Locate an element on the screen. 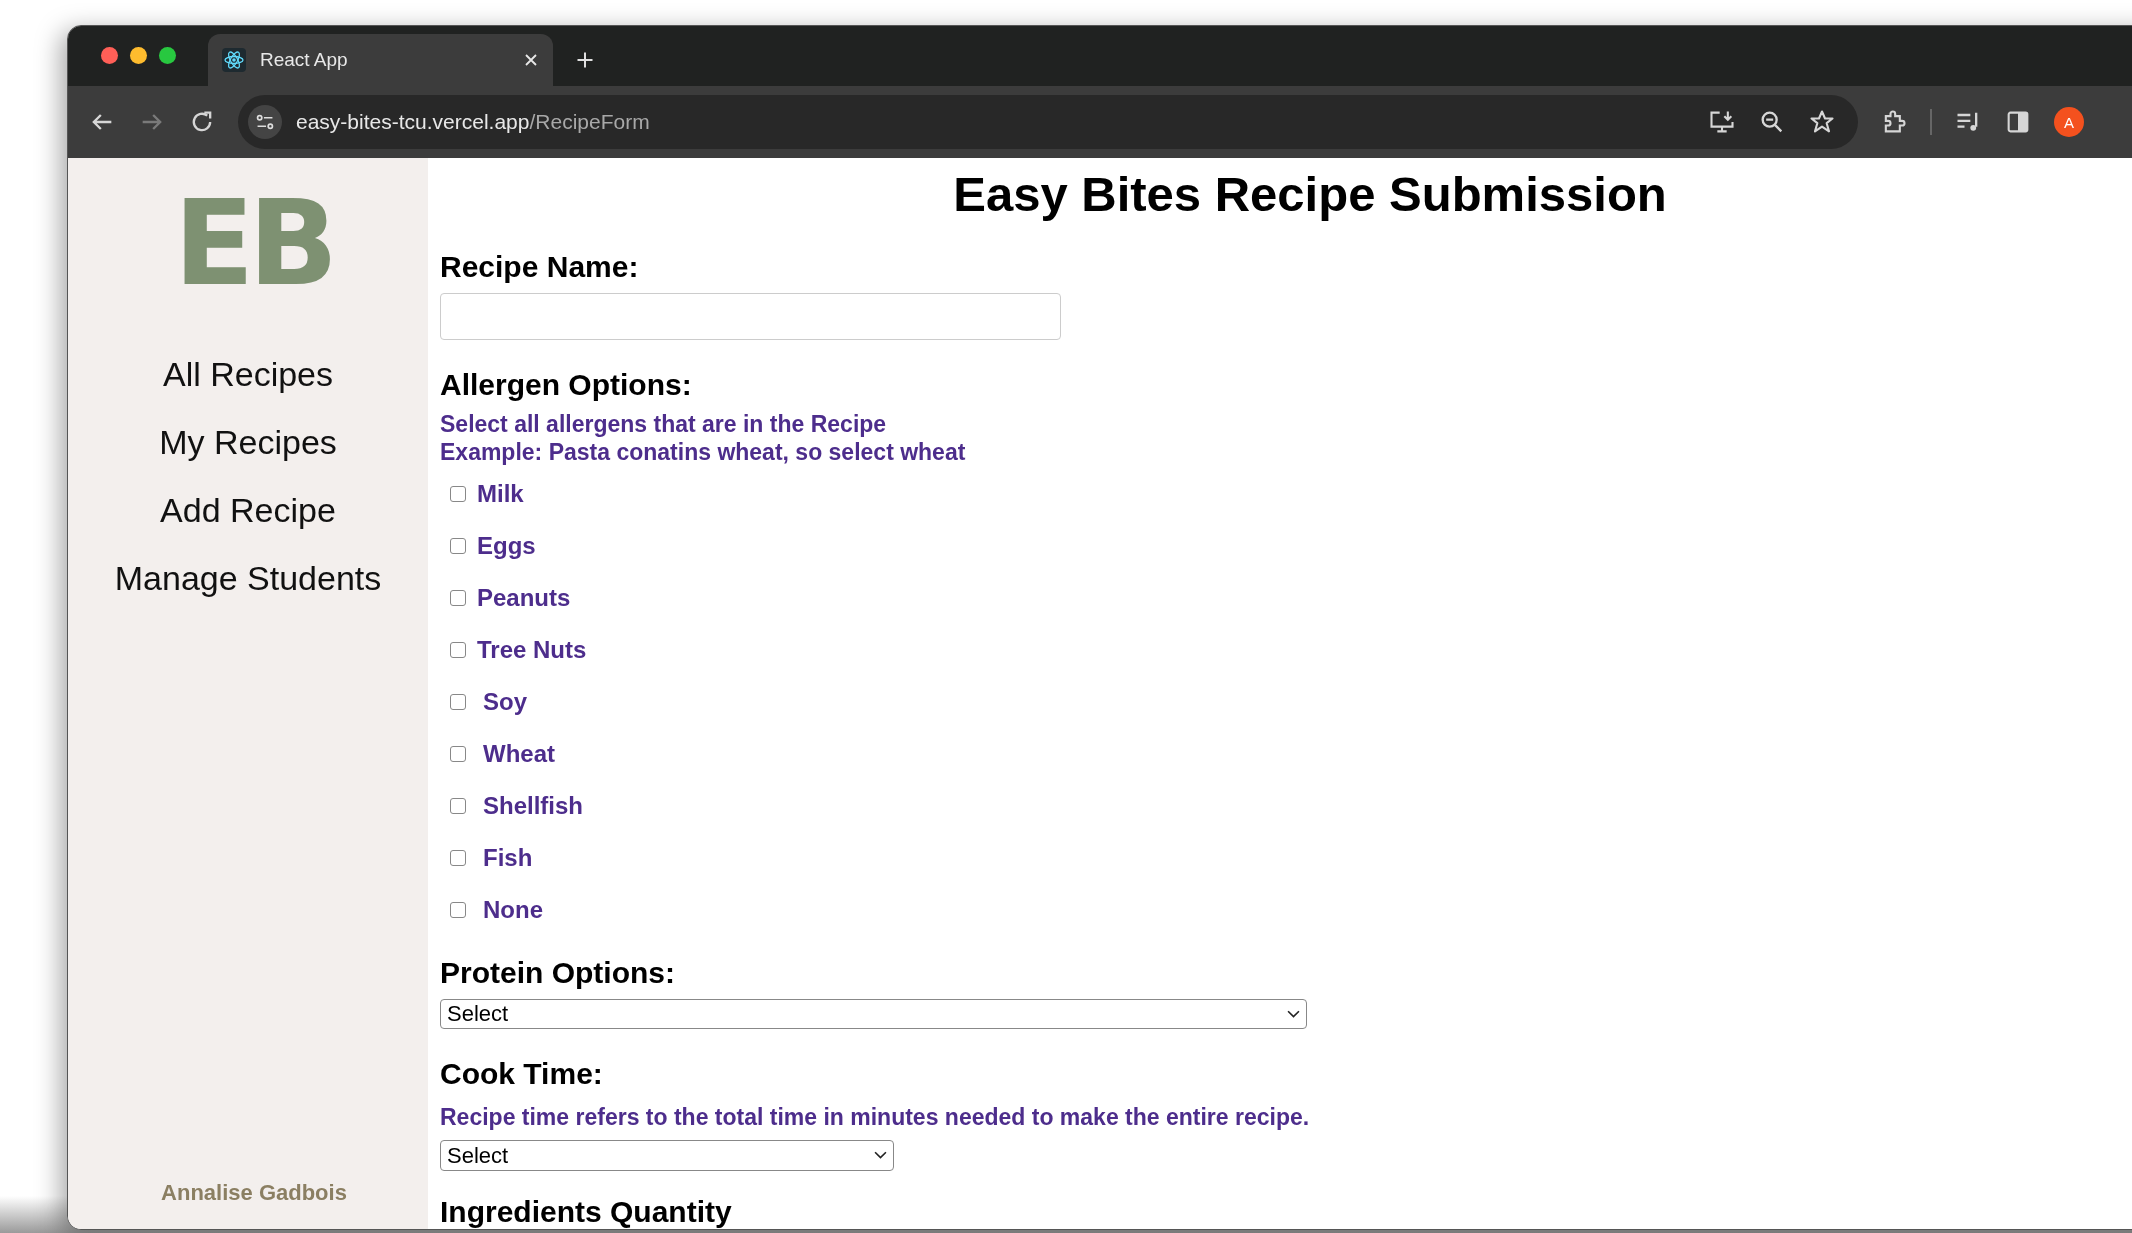 This screenshot has width=2132, height=1233. user-name: Annalise Gadbois is located at coordinates (254, 1193).